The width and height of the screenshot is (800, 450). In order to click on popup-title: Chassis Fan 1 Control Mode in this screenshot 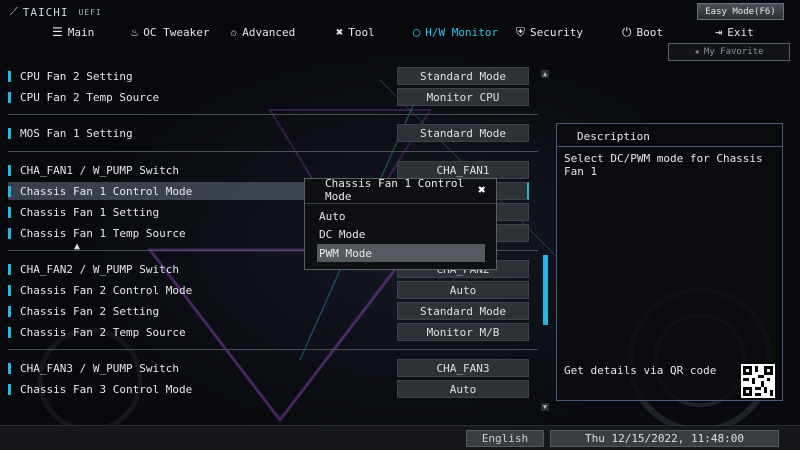, I will do `click(395, 190)`.